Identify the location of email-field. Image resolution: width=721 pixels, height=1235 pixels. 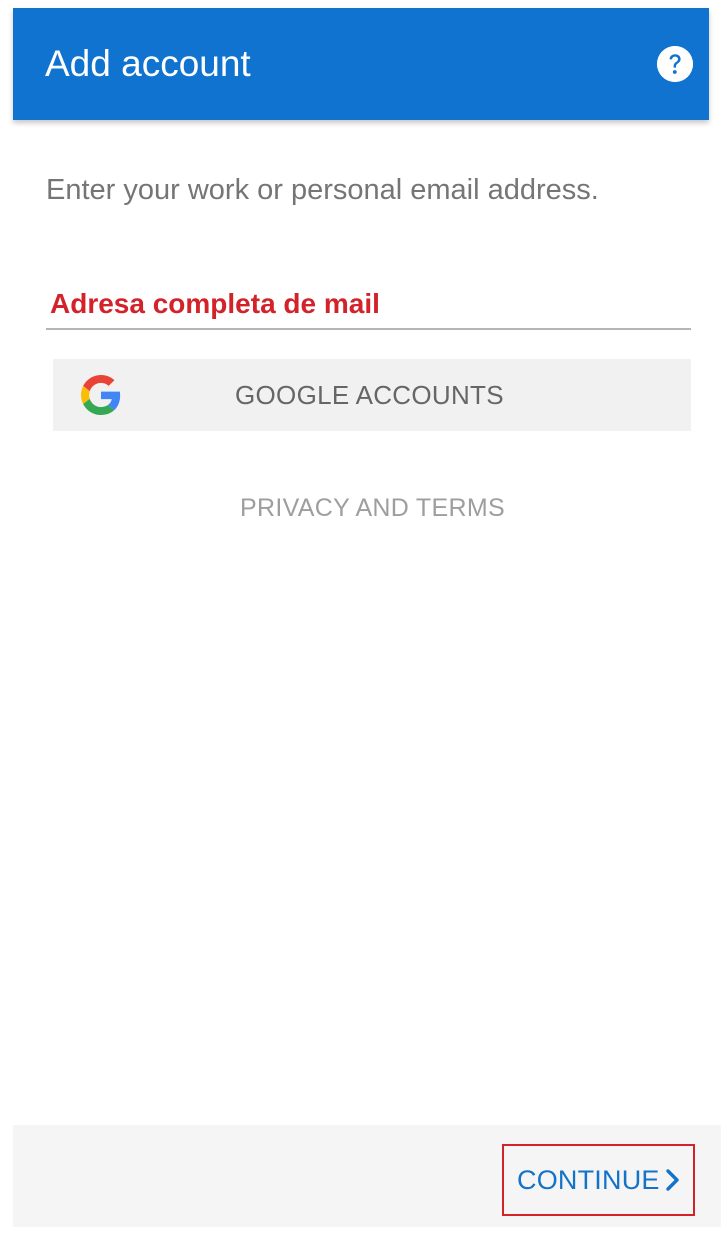
(368, 305).